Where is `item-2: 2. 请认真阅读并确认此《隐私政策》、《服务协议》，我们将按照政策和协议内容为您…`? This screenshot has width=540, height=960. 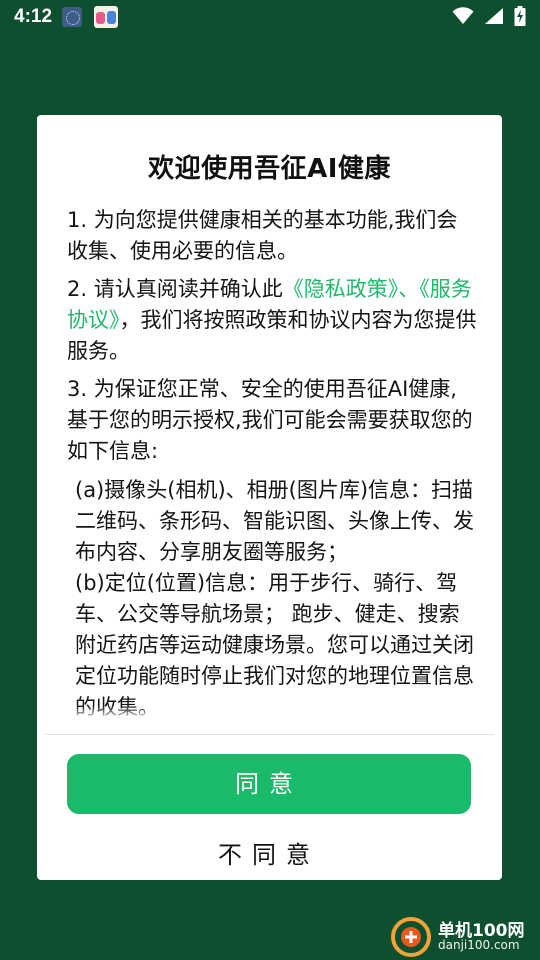
item-2: 2. 请认真阅读并确认此《隐私政策》、《服务协议》，我们将按照政策和协议内容为您… is located at coordinates (272, 320).